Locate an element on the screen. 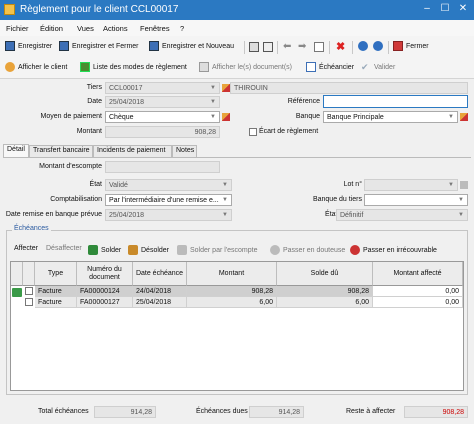  arrow-left-icon: ⬅ is located at coordinates (287, 46).